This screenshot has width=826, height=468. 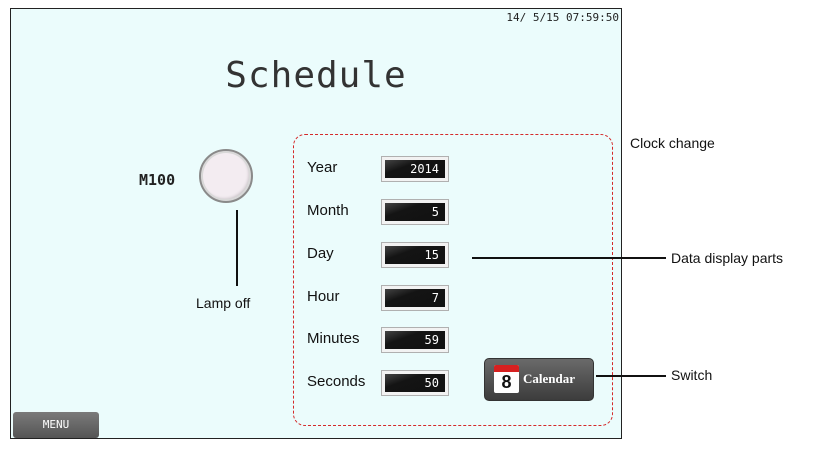 What do you see at coordinates (56, 425) in the screenshot?
I see `menu-button: MENU` at bounding box center [56, 425].